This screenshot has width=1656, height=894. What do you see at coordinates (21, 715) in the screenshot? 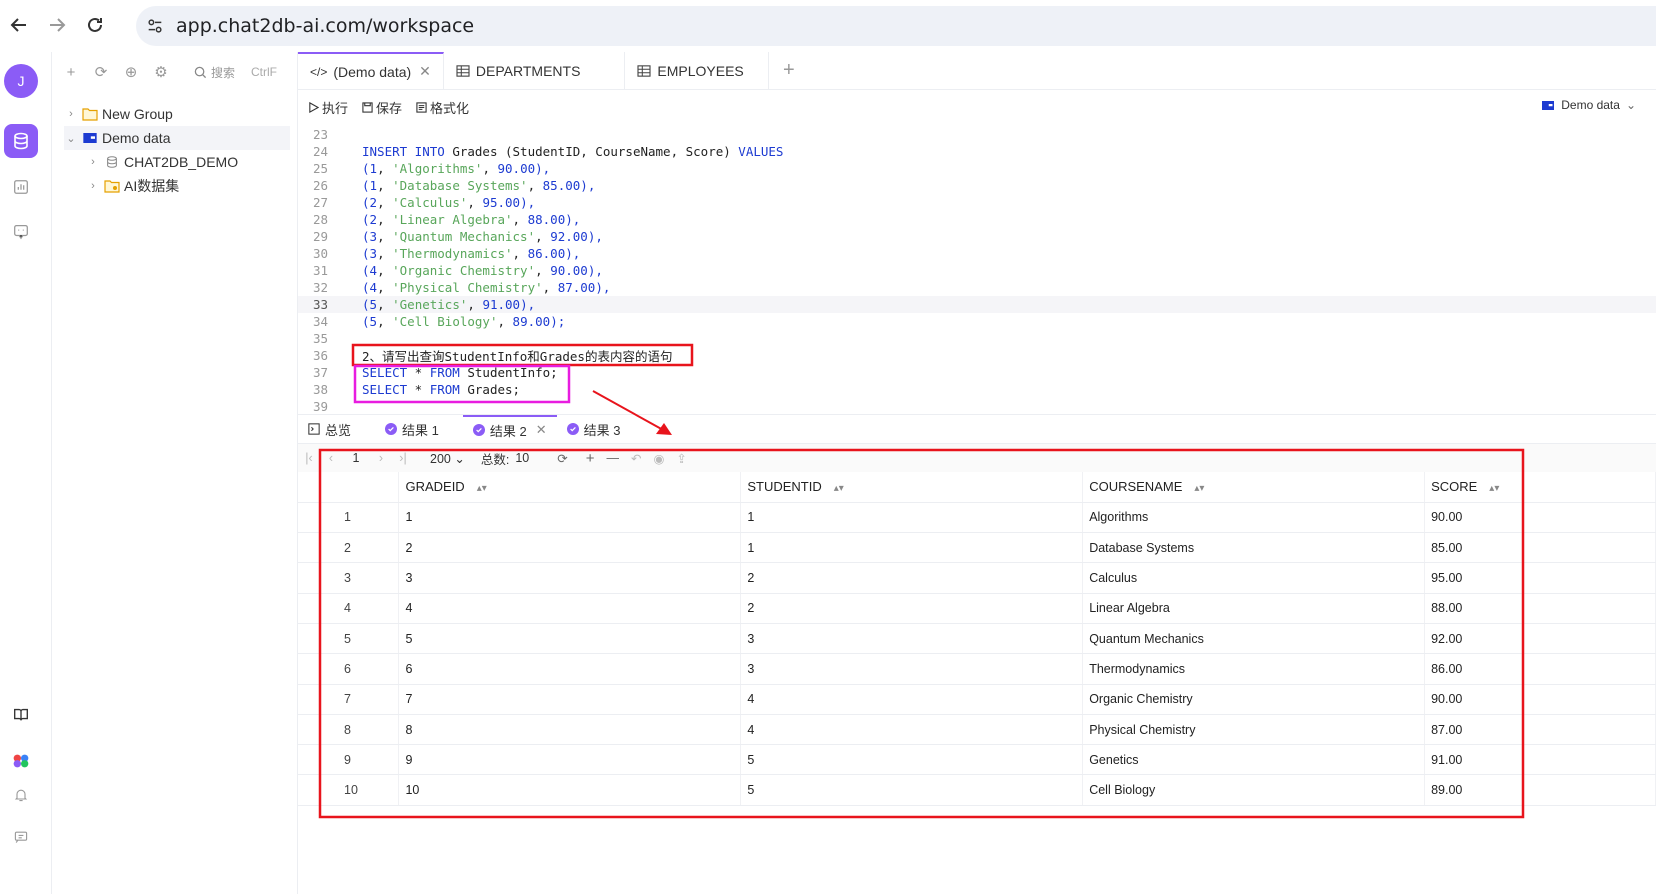
I see `book-icon` at bounding box center [21, 715].